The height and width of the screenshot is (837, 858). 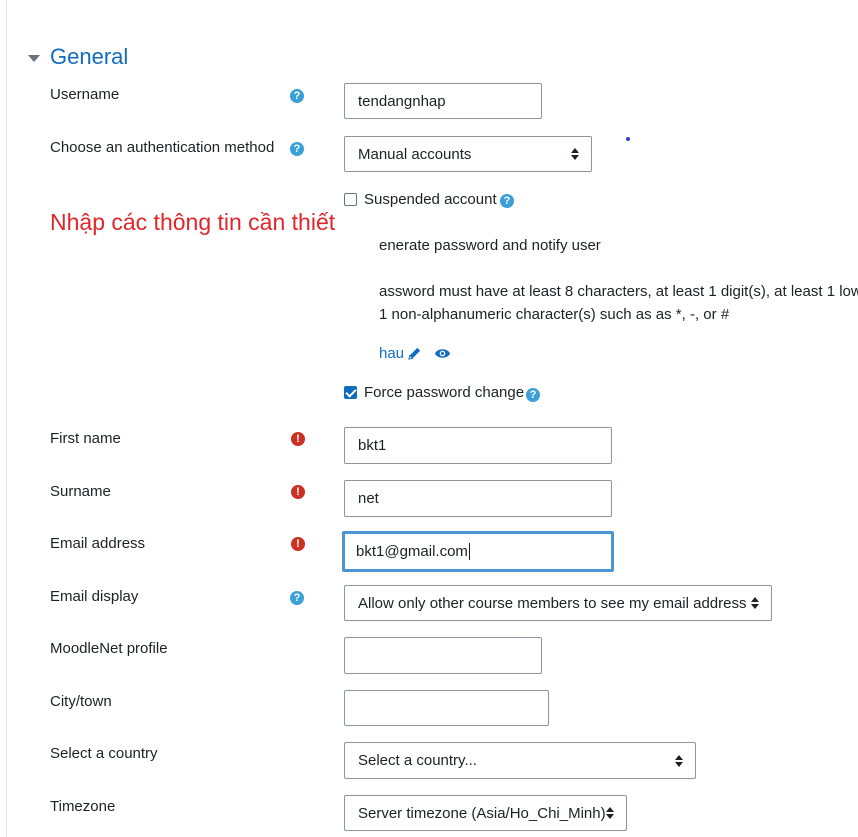 I want to click on country-label: Select a country, so click(x=104, y=753).